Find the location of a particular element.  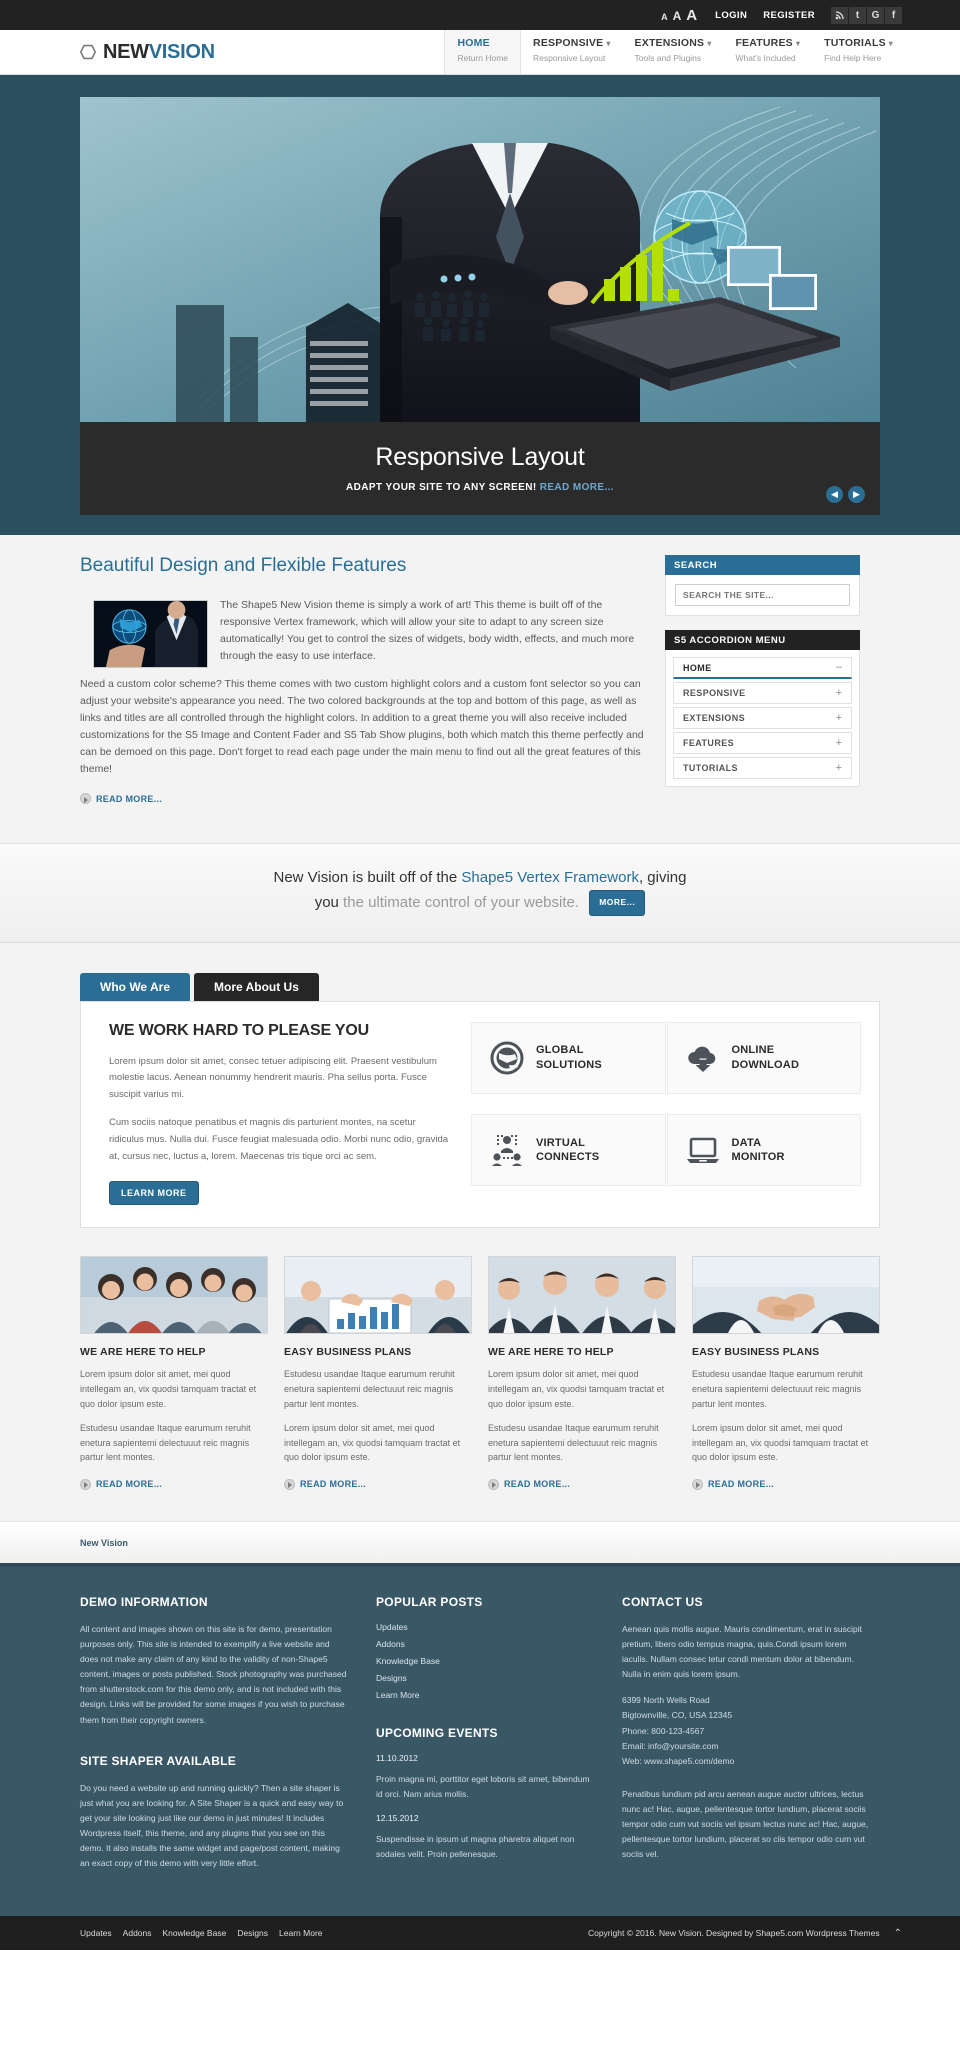

footer-popular-link-learn-more: Learn More is located at coordinates (486, 1695).